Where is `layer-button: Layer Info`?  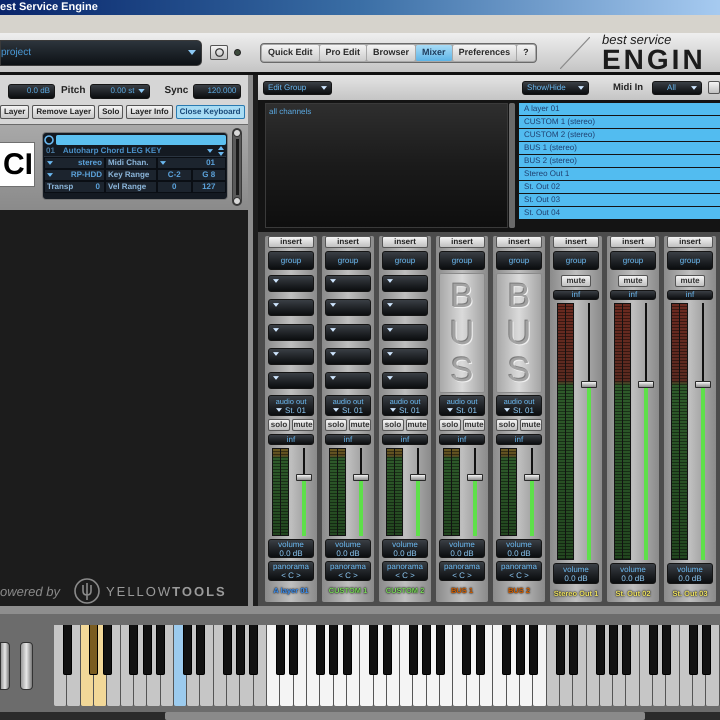
layer-button: Layer Info is located at coordinates (149, 112).